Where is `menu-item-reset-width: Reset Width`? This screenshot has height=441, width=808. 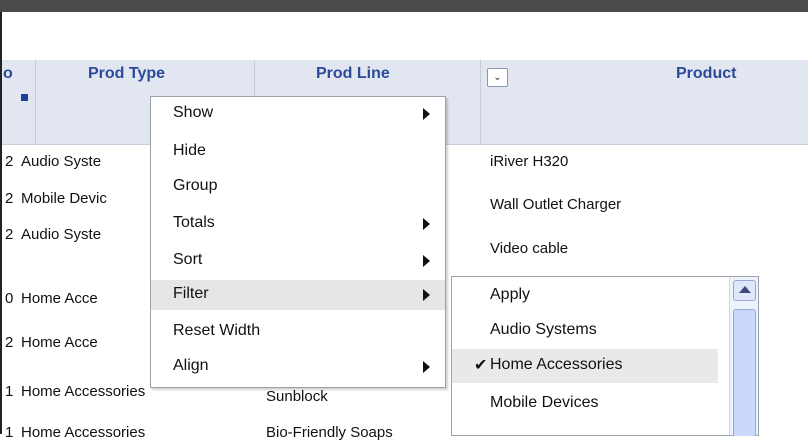
menu-item-reset-width: Reset Width is located at coordinates (298, 332).